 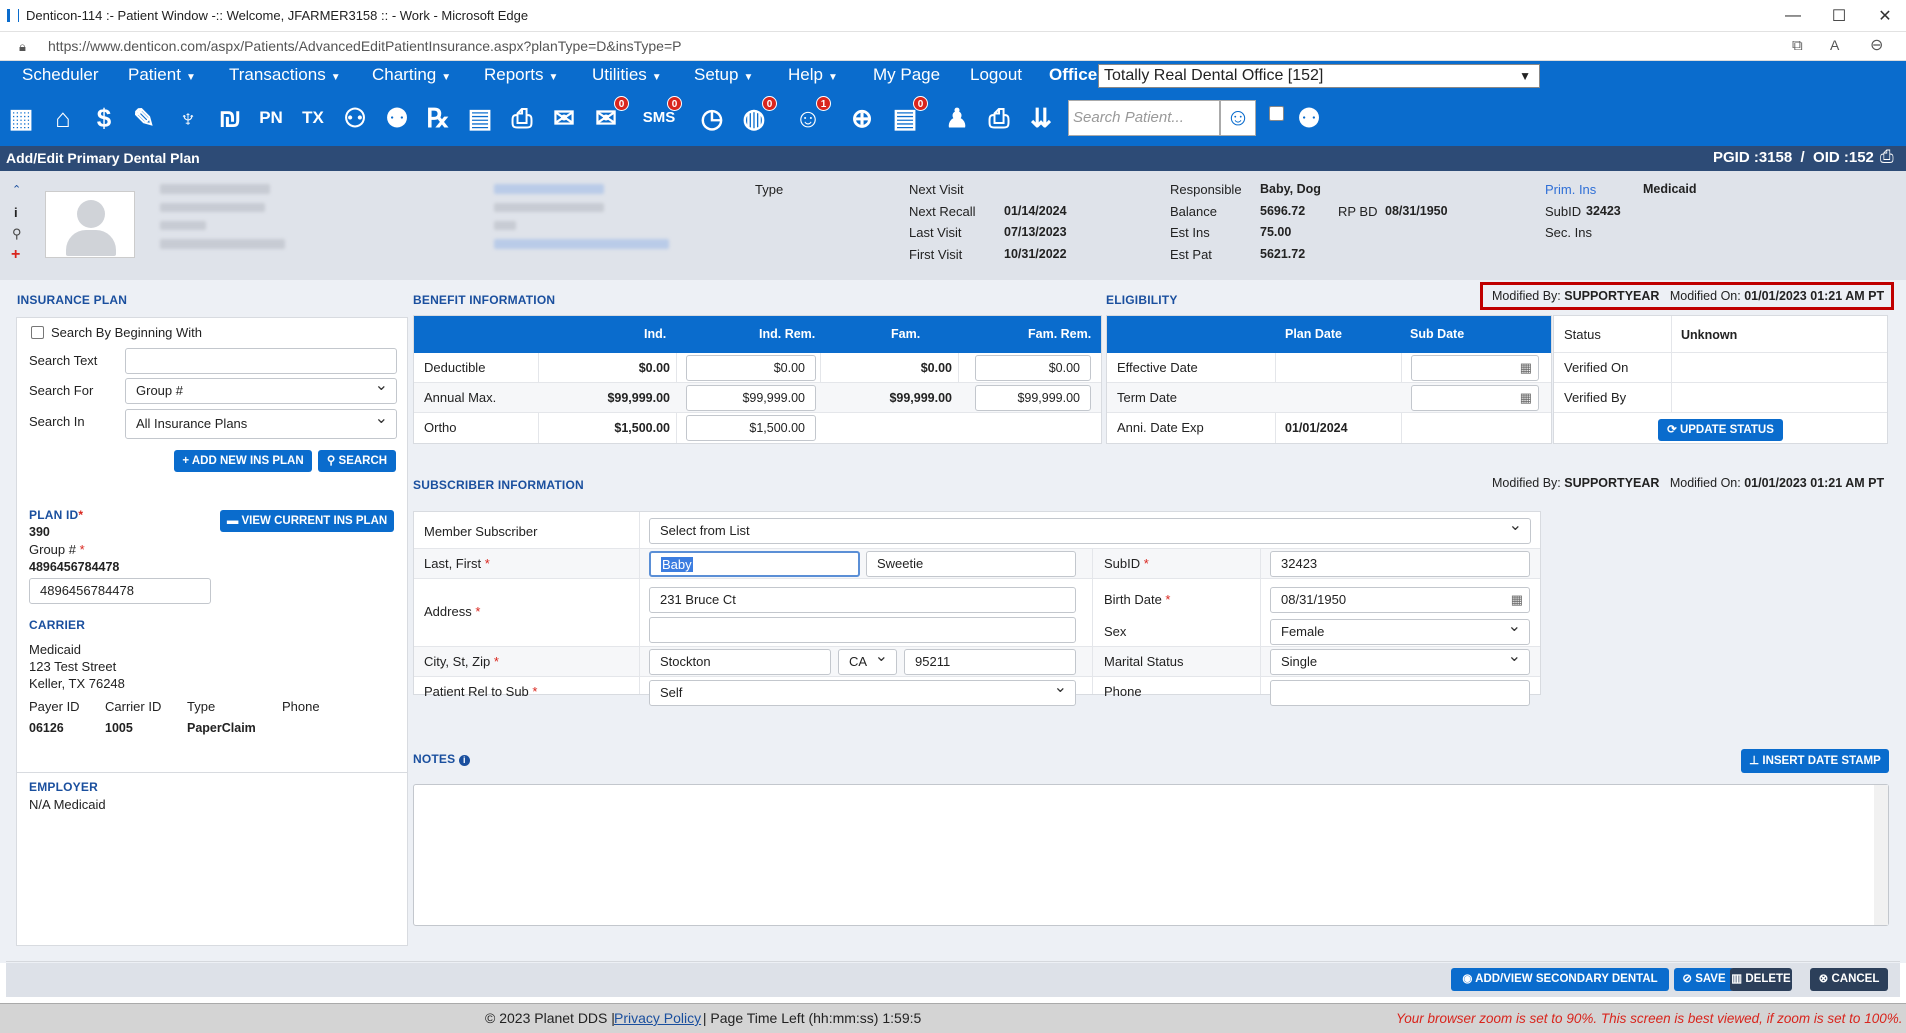 What do you see at coordinates (1797, 45) in the screenshot?
I see `tab-icon: ⧉` at bounding box center [1797, 45].